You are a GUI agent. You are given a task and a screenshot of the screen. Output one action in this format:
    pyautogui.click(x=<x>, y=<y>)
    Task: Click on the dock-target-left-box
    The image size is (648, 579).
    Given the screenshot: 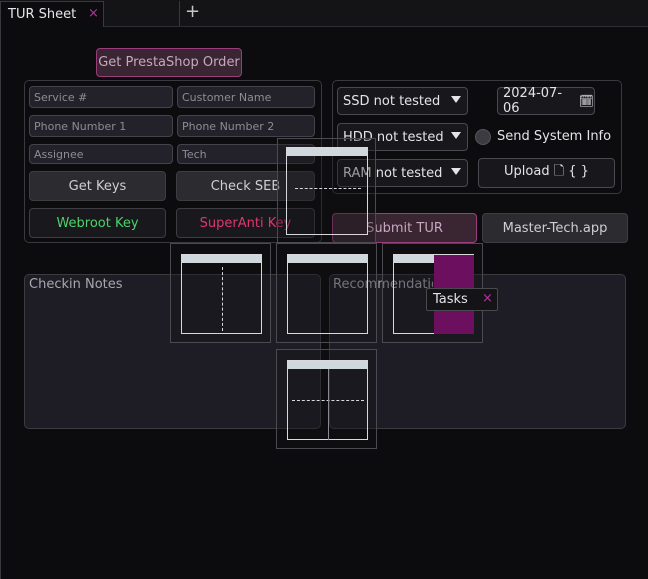 What is the action you would take?
    pyautogui.click(x=221, y=294)
    